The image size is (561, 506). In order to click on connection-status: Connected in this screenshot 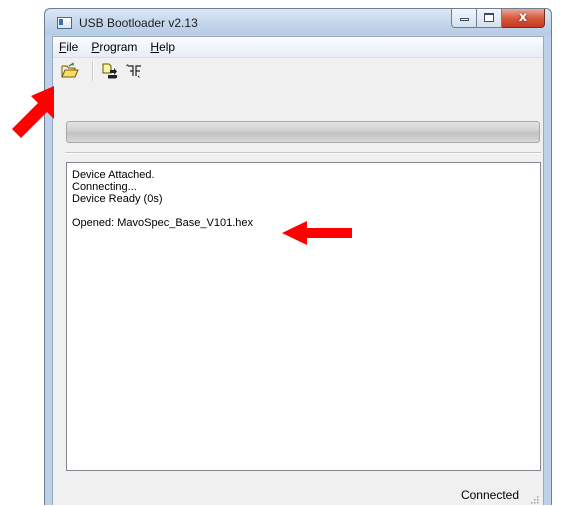, I will do `click(489, 495)`.